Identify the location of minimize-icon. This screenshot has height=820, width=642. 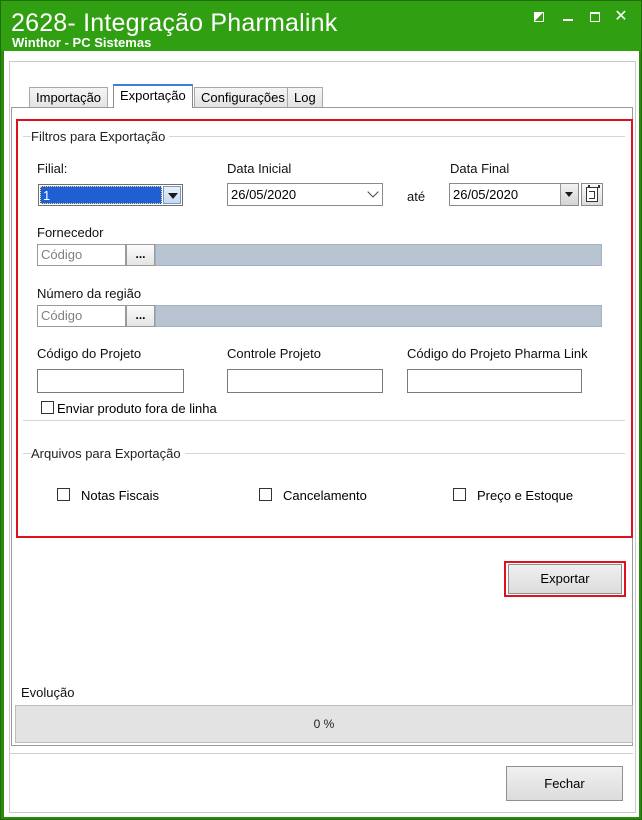
(568, 17).